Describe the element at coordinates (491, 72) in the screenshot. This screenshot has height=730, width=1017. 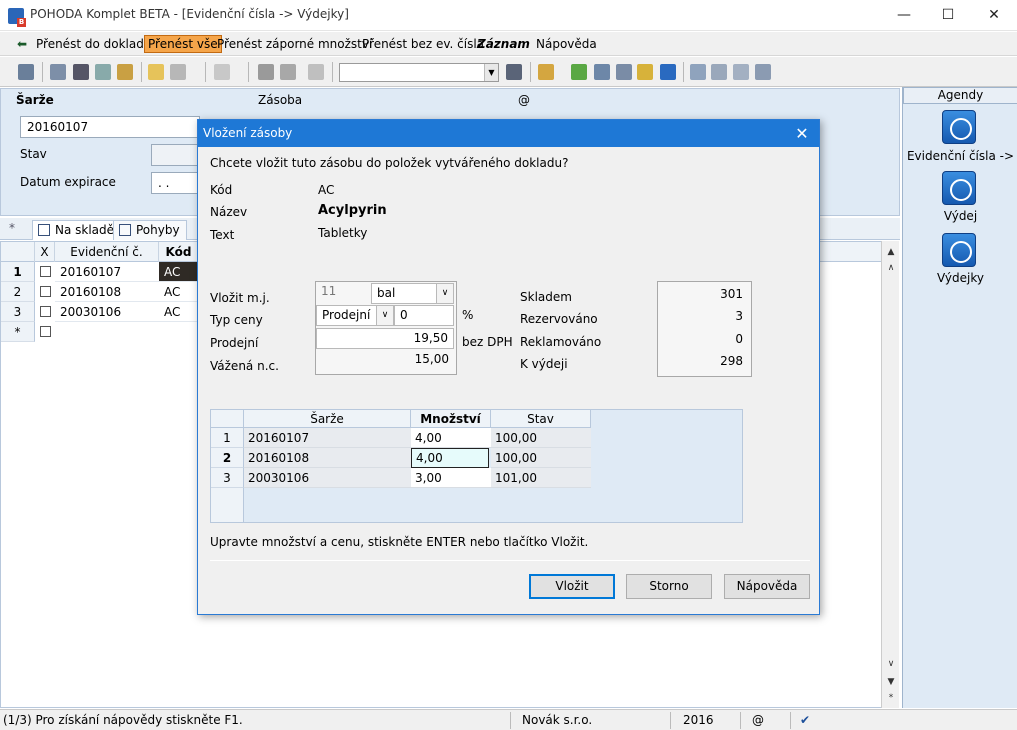
I see `chevron-down-icon: ▼` at that location.